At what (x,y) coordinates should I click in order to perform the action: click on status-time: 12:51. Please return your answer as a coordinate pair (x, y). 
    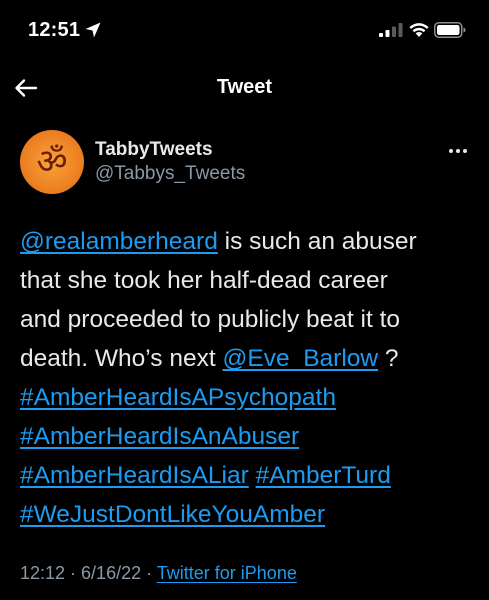
    Looking at the image, I should click on (54, 30).